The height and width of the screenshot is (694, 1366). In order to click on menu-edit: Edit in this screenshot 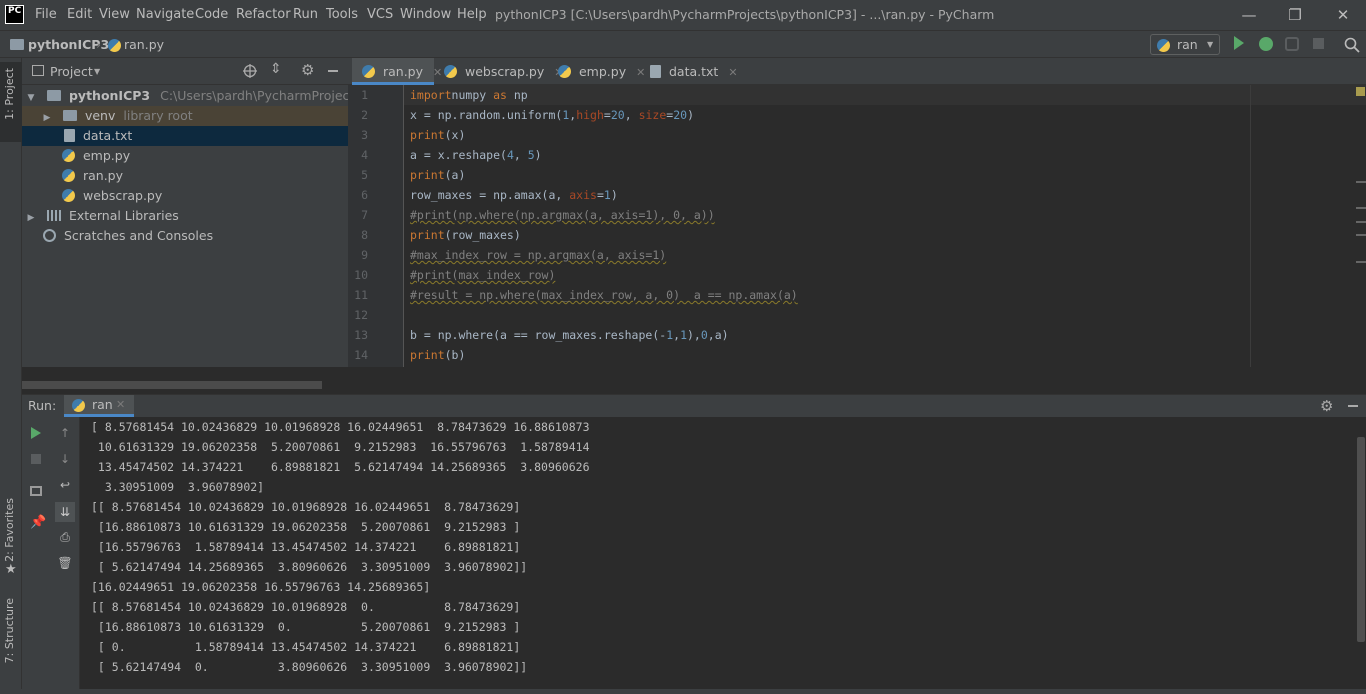, I will do `click(79, 15)`.